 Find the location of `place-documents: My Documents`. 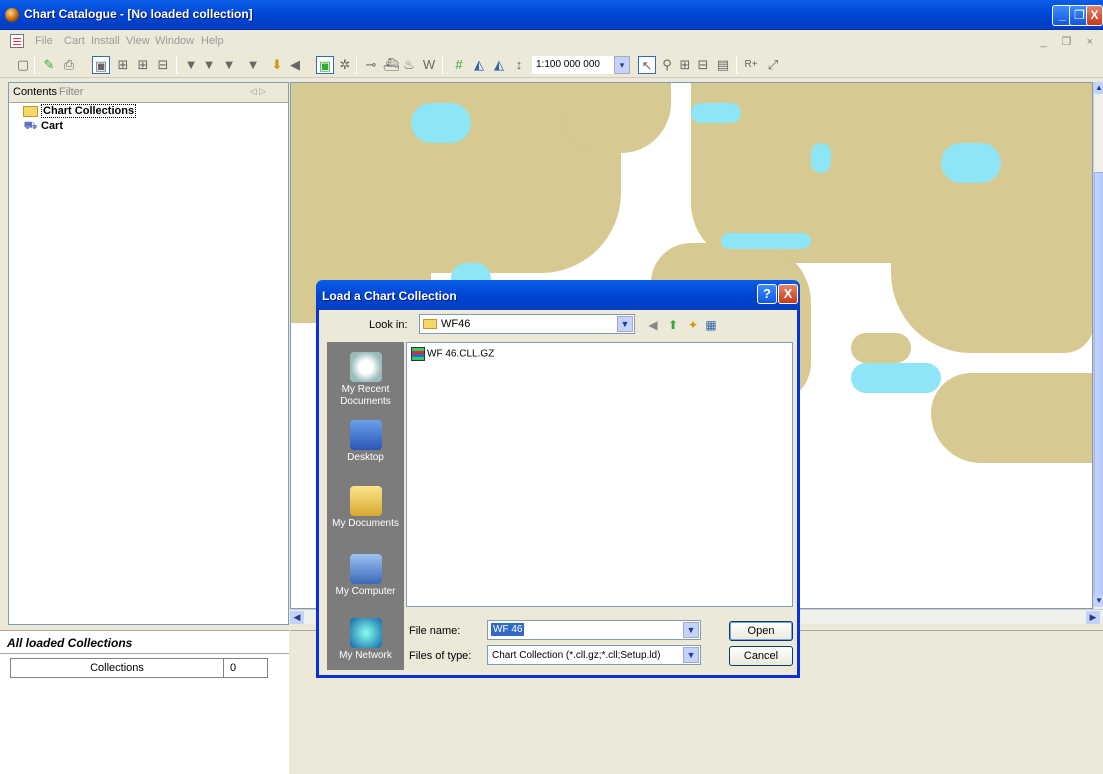

place-documents: My Documents is located at coordinates (365, 508).